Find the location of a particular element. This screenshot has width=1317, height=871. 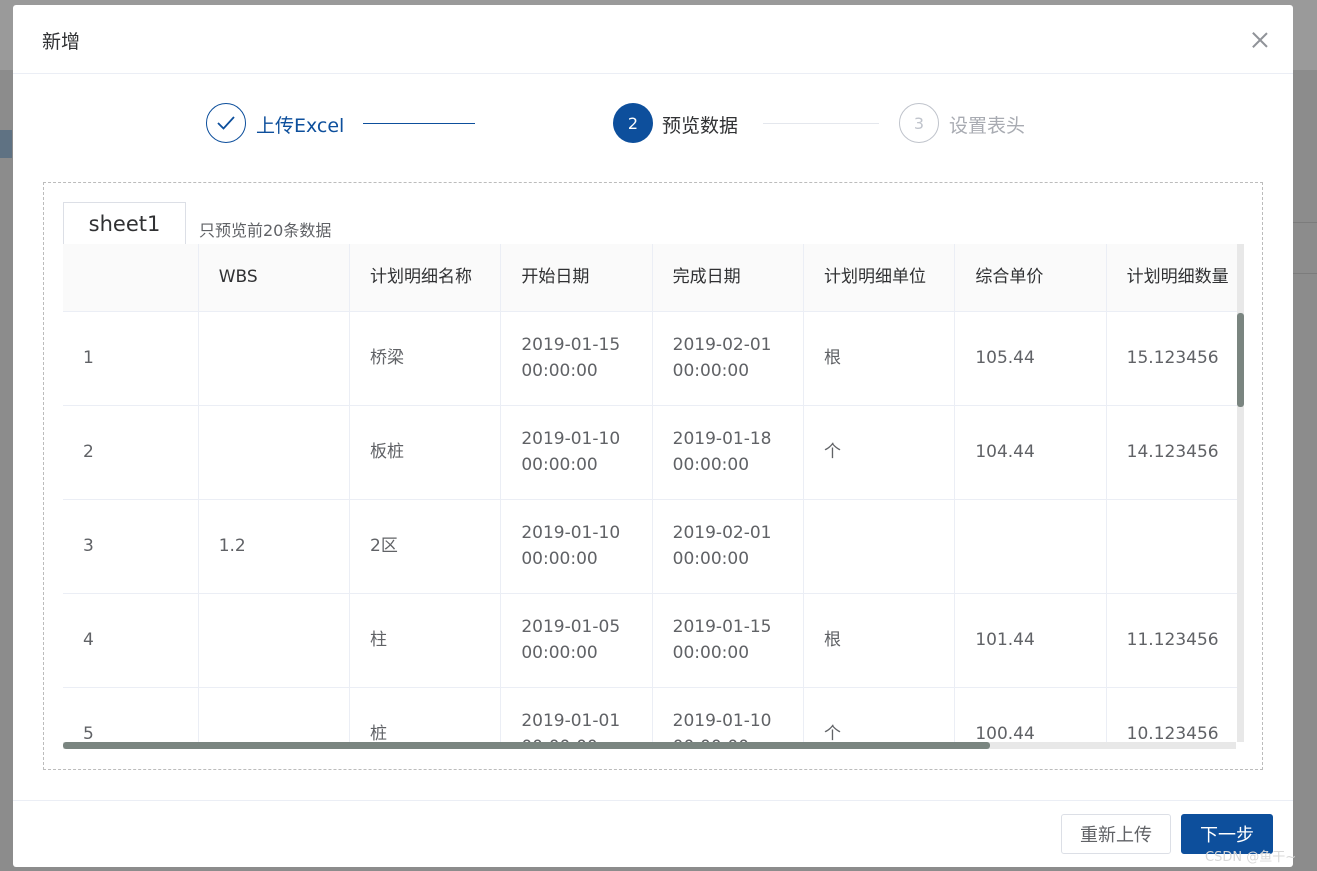

vertical-scrollbar-thumb is located at coordinates (1240, 360).